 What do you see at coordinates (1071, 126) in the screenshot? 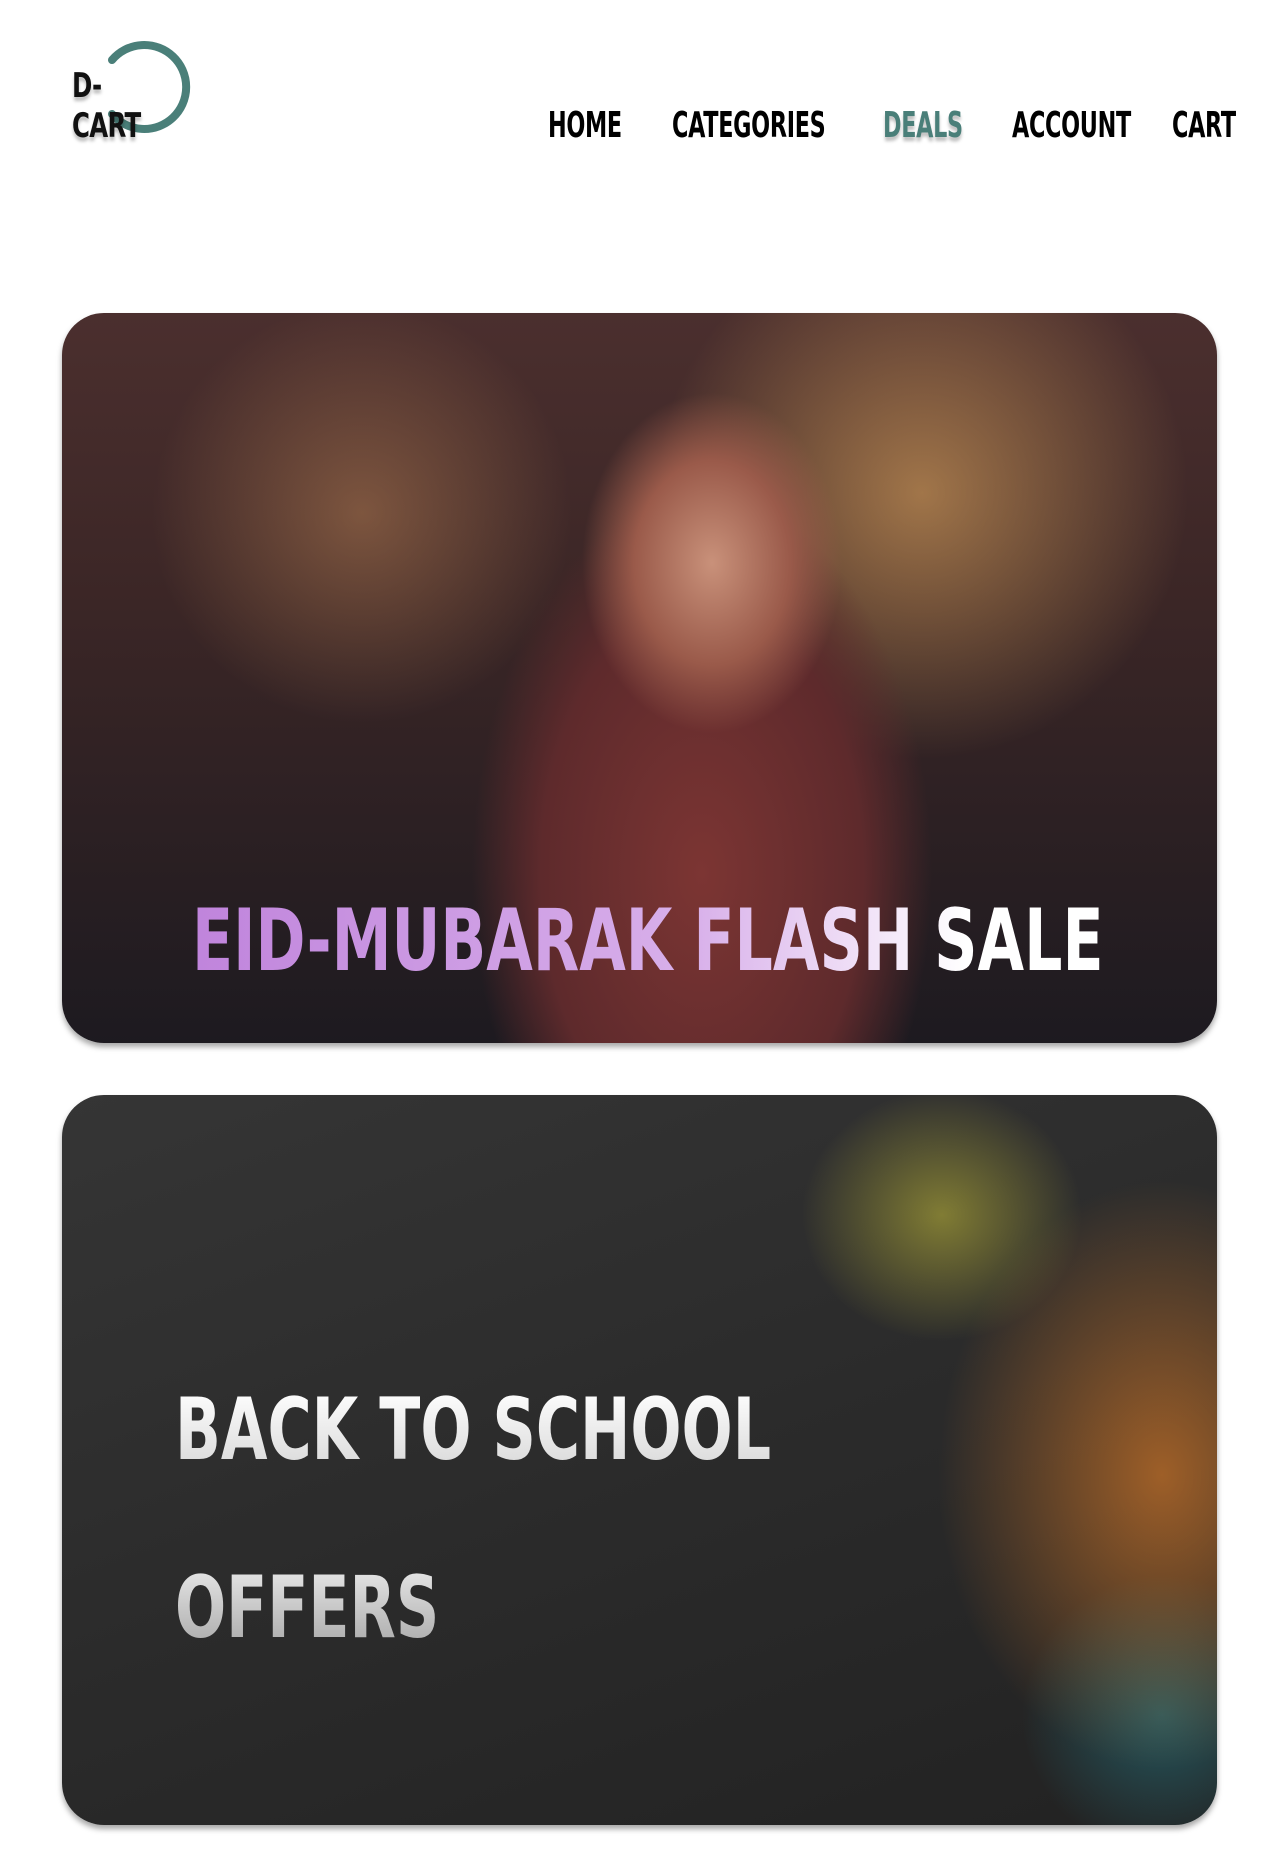
I see `nav-account: ACCOUNT` at bounding box center [1071, 126].